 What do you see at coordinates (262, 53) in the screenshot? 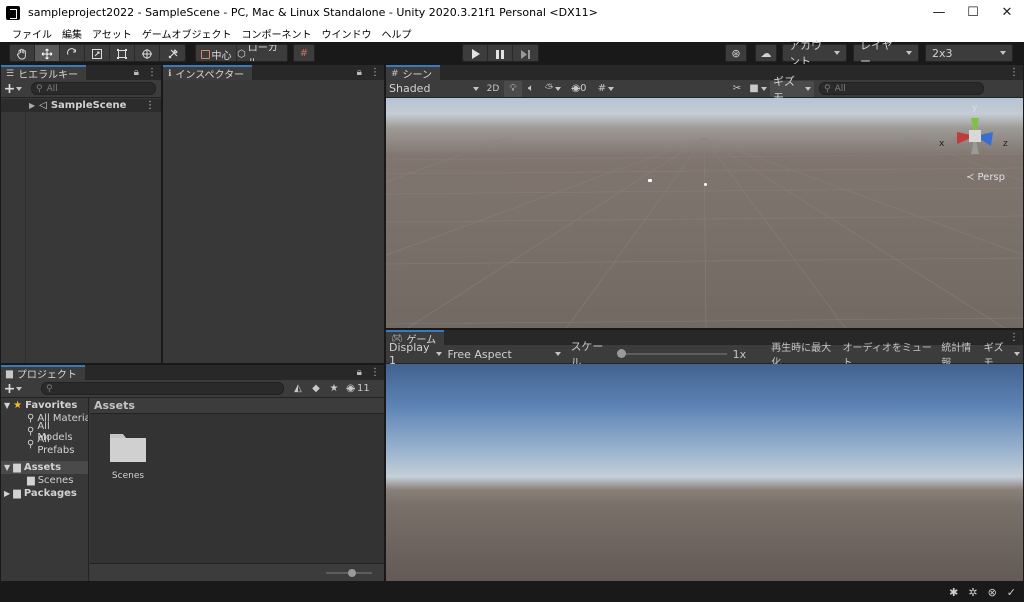
I see `pivot-space-toggle: ⬡ ローカル` at bounding box center [262, 53].